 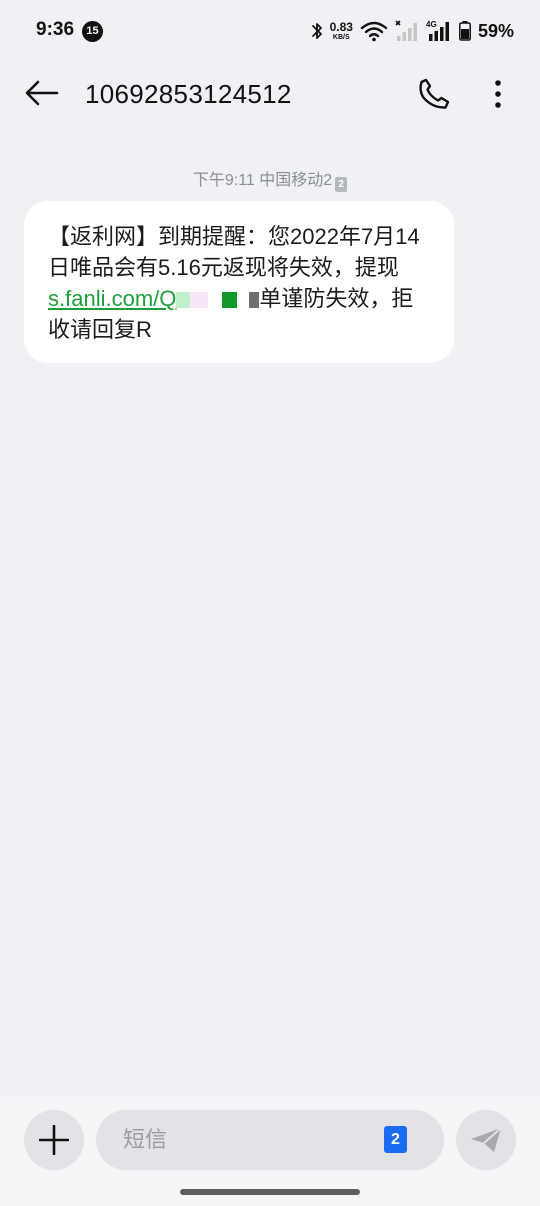 I want to click on call-button, so click(x=434, y=94).